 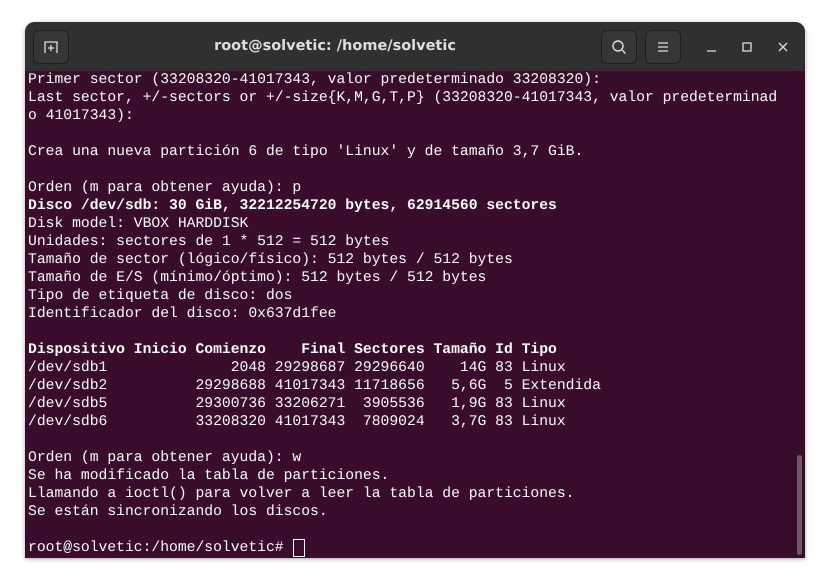 I want to click on terminal-line: Primer sector (33208320-41017343, valor predeterminado 33208320):, so click(x=314, y=80).